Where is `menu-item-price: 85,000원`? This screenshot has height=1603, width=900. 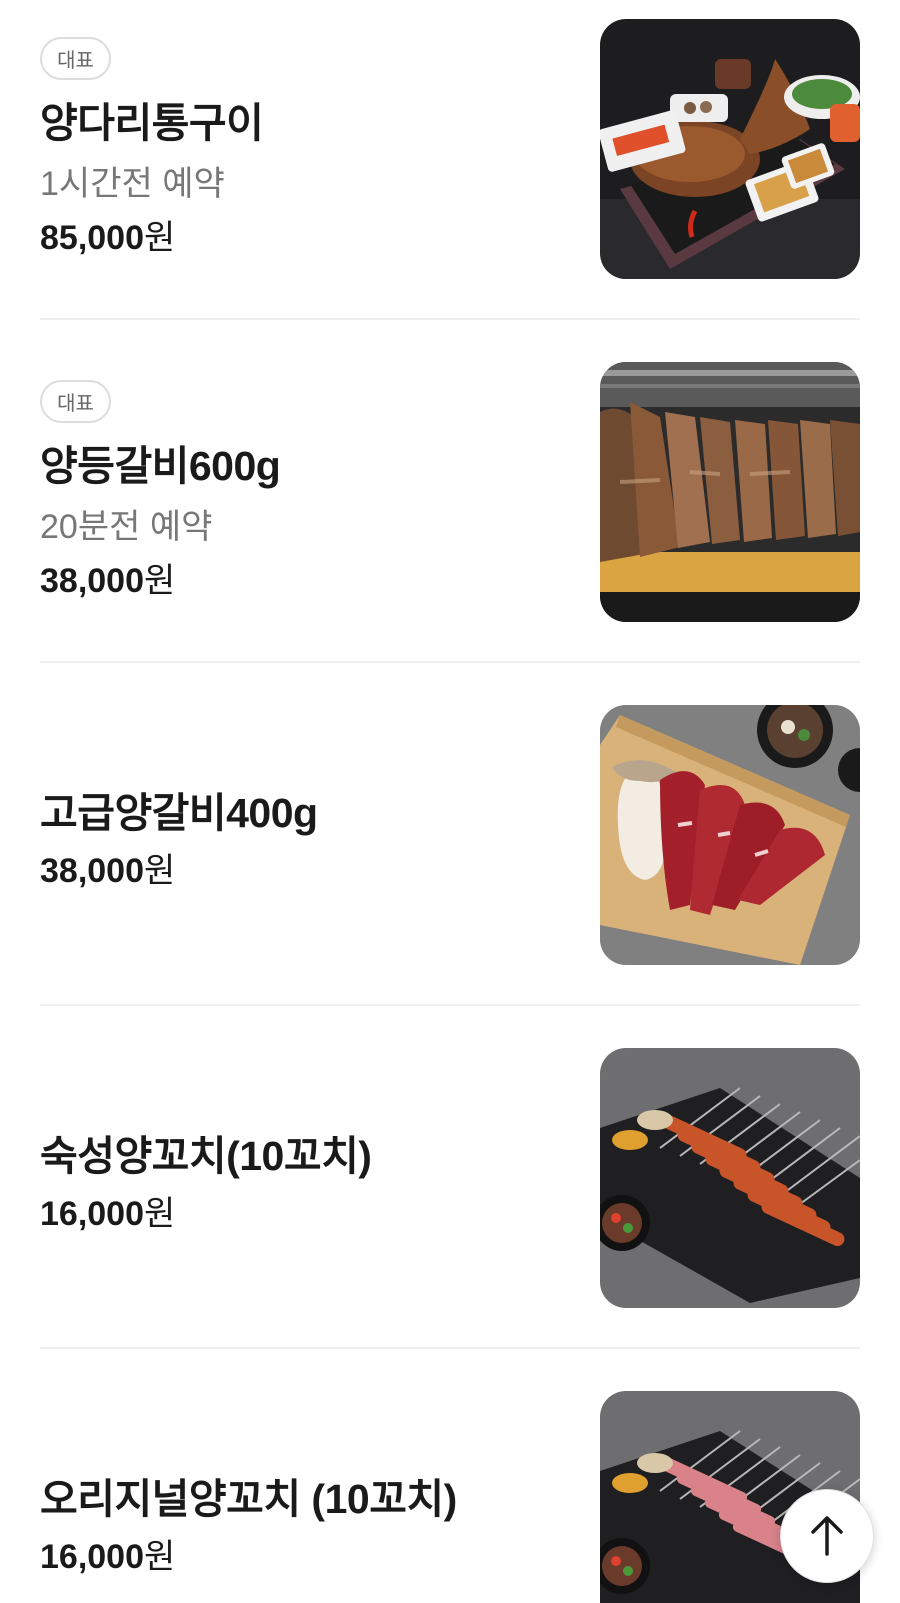 menu-item-price: 85,000원 is located at coordinates (107, 234).